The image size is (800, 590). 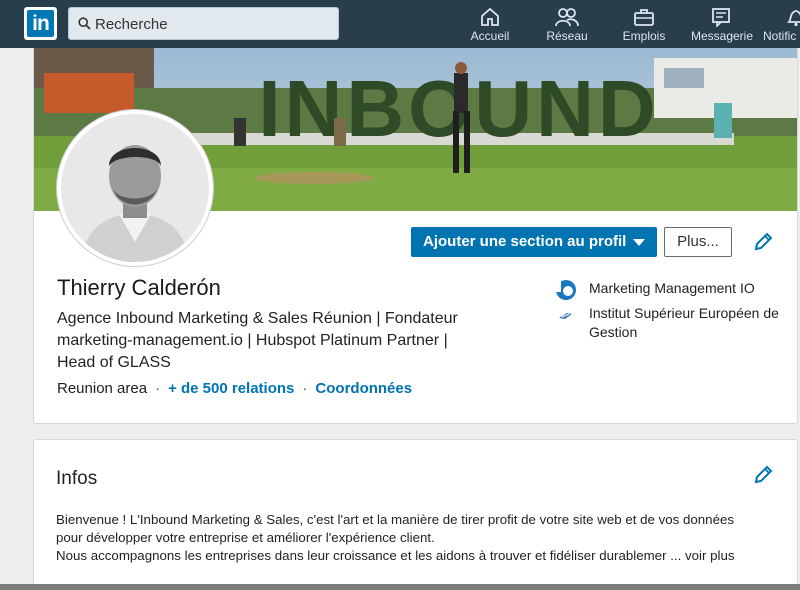 What do you see at coordinates (639, 242) in the screenshot?
I see `caret-down-icon` at bounding box center [639, 242].